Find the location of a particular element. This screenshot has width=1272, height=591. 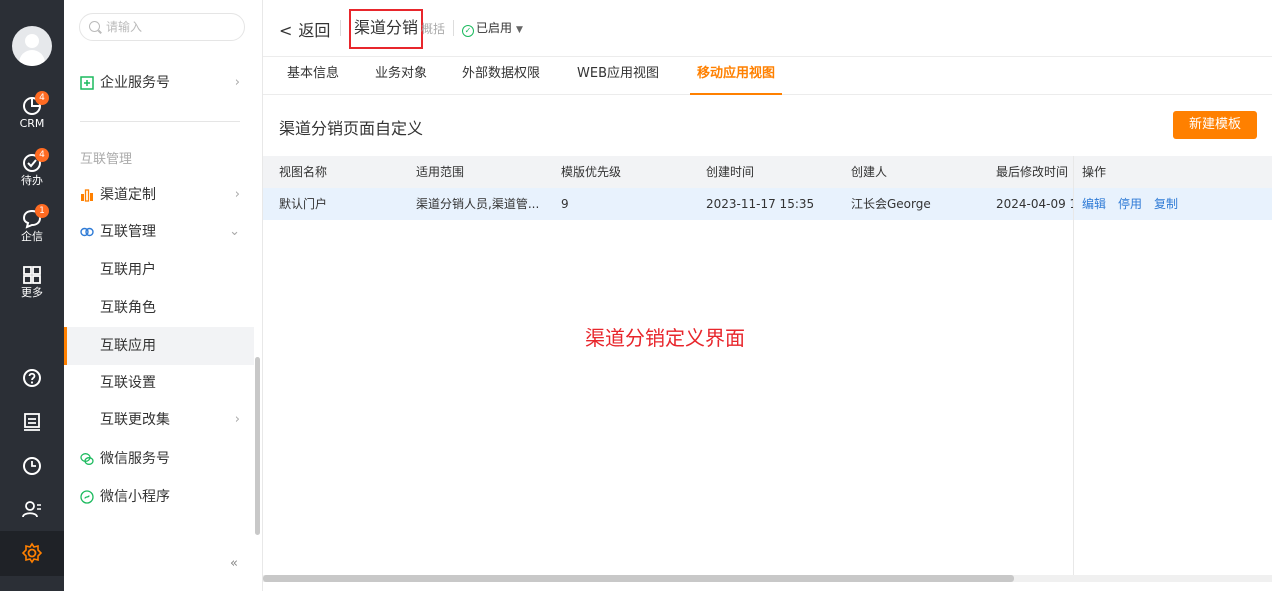

todo-badge: 4 is located at coordinates (42, 155).